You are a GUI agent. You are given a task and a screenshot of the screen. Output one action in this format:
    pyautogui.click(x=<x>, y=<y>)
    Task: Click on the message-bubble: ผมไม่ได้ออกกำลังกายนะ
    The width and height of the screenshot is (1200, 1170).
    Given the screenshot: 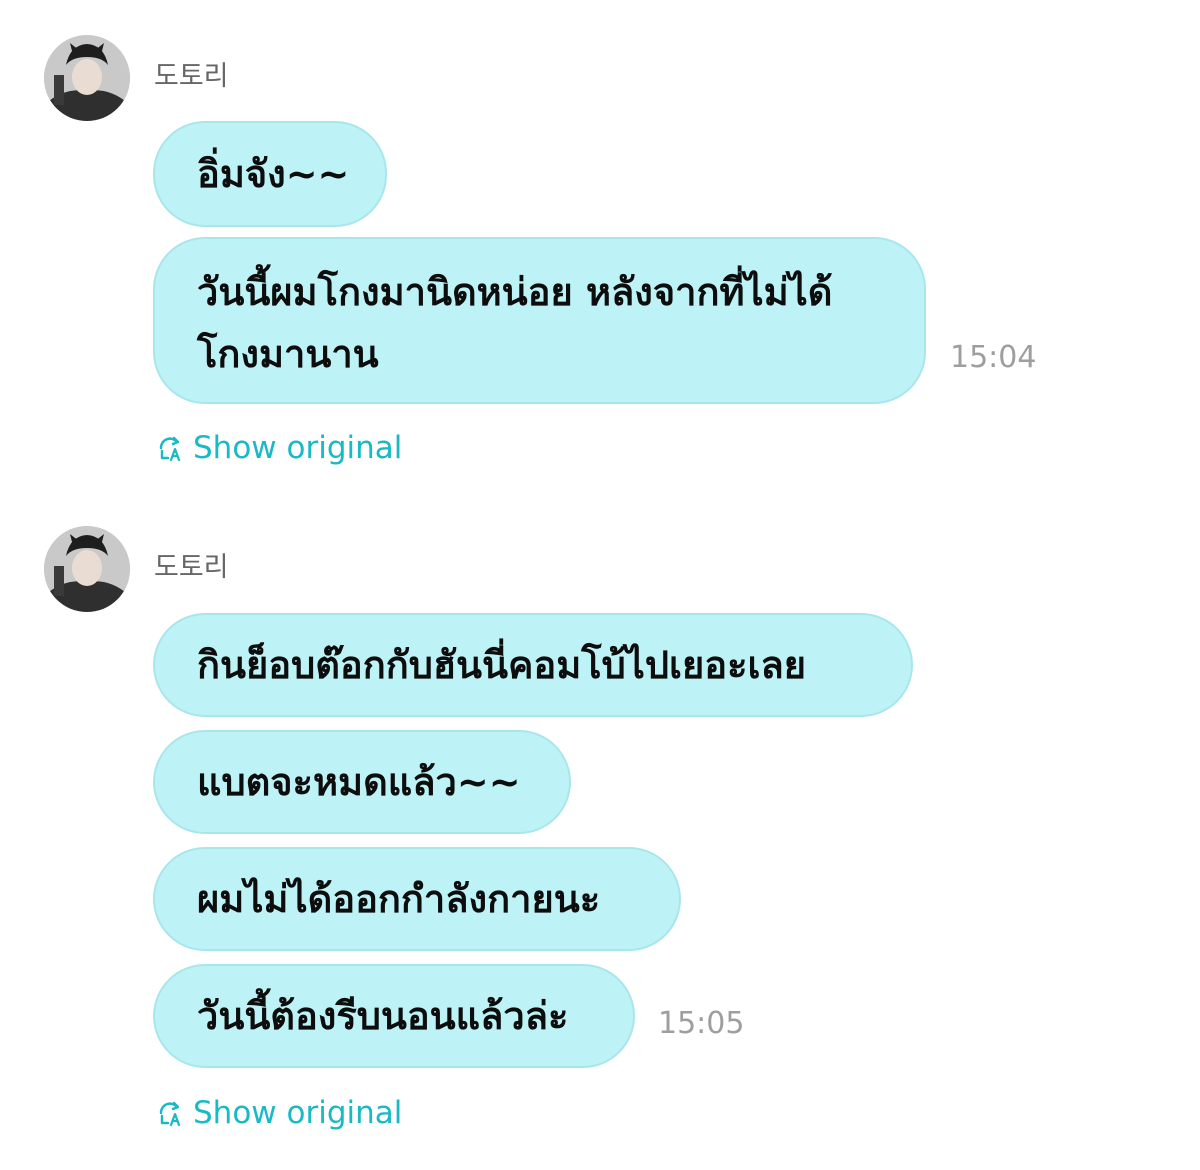 What is the action you would take?
    pyautogui.click(x=417, y=899)
    